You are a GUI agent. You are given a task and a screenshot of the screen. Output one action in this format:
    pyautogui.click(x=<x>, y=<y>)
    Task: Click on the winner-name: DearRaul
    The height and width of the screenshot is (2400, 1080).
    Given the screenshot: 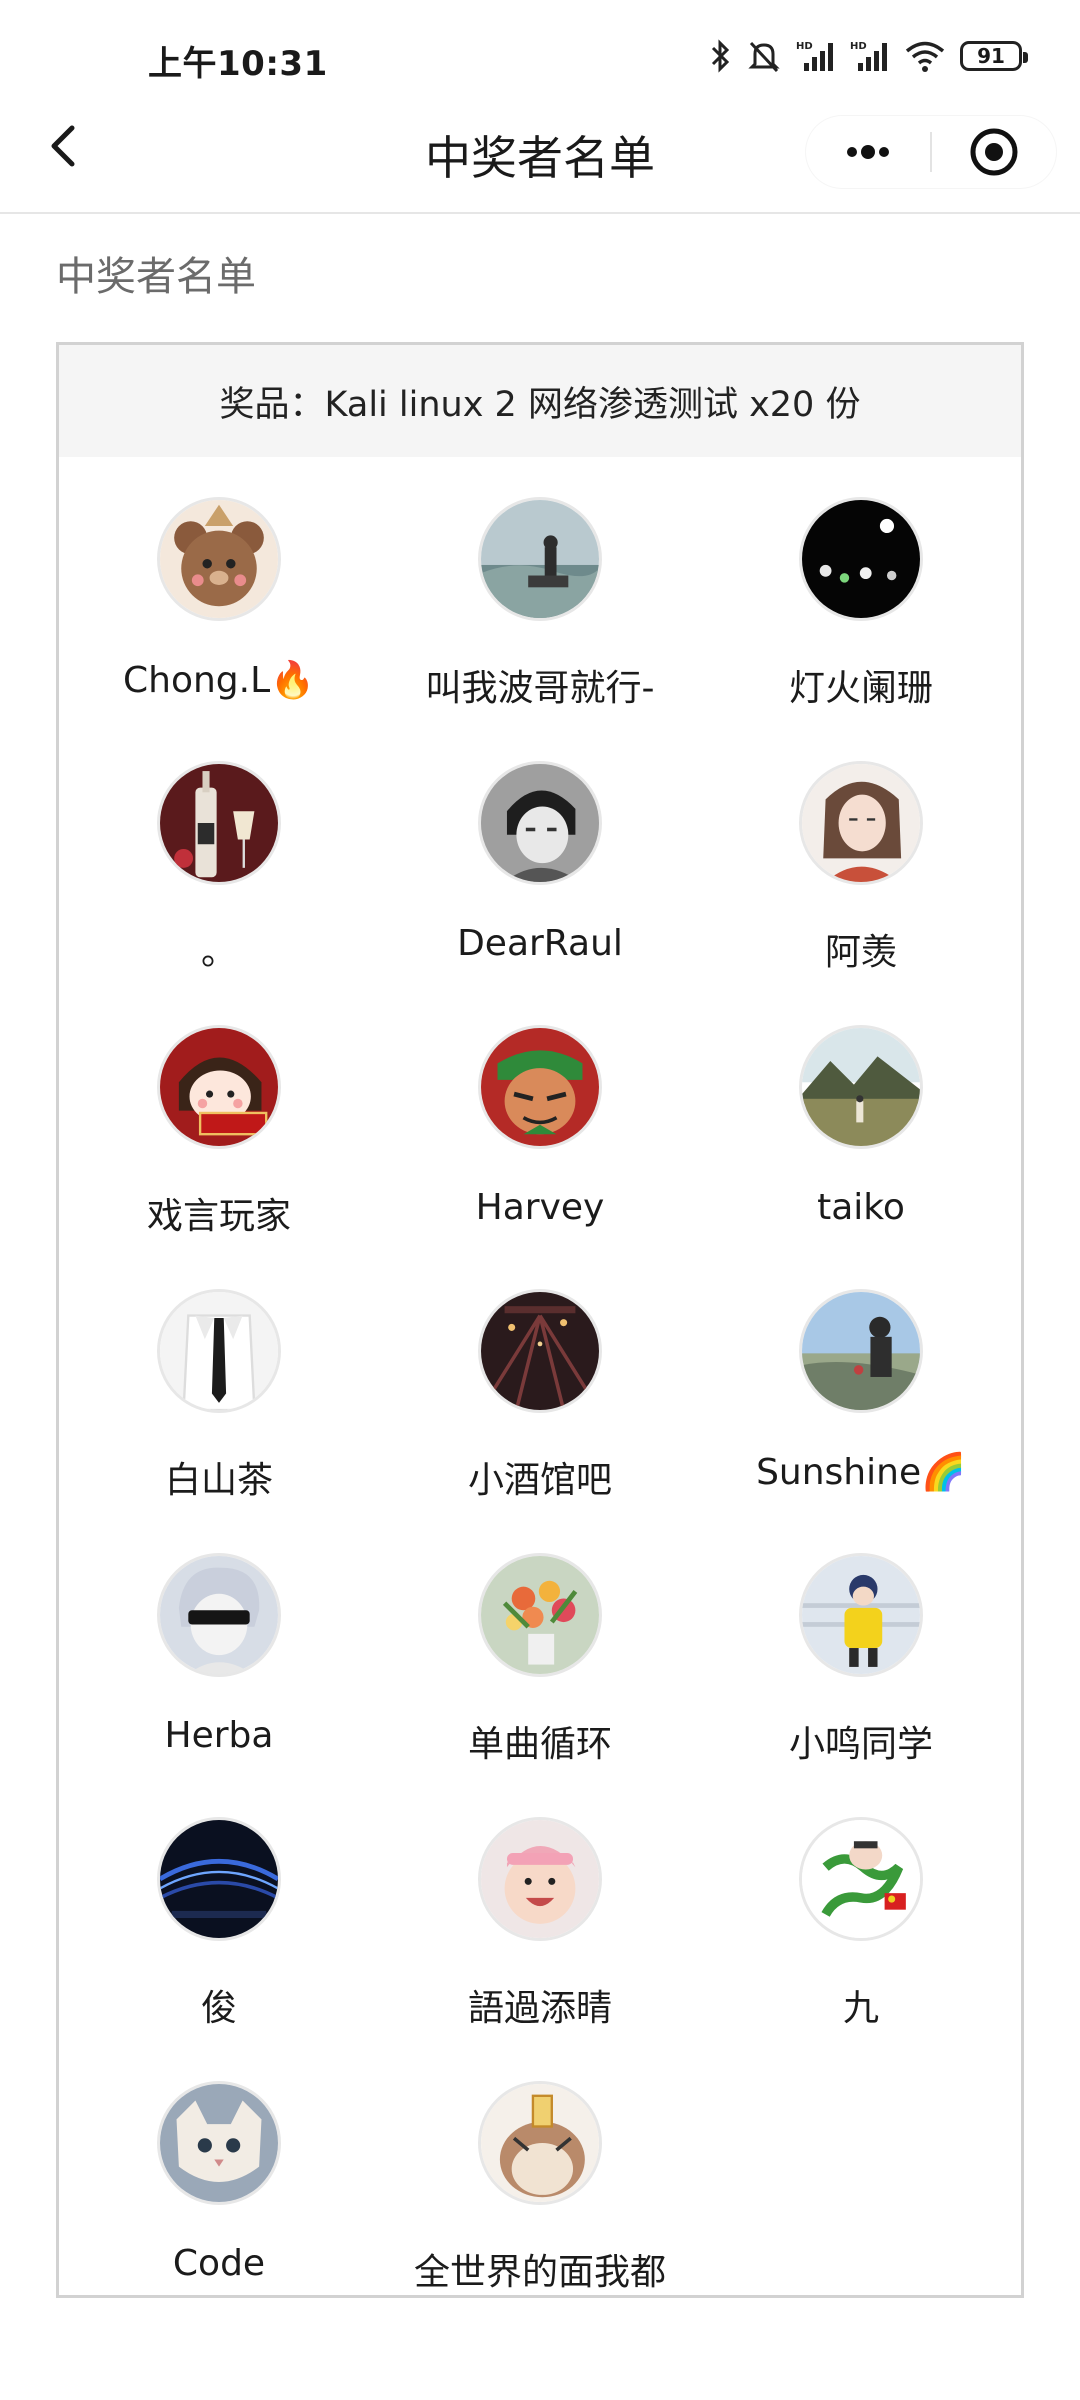 What is the action you would take?
    pyautogui.click(x=540, y=943)
    